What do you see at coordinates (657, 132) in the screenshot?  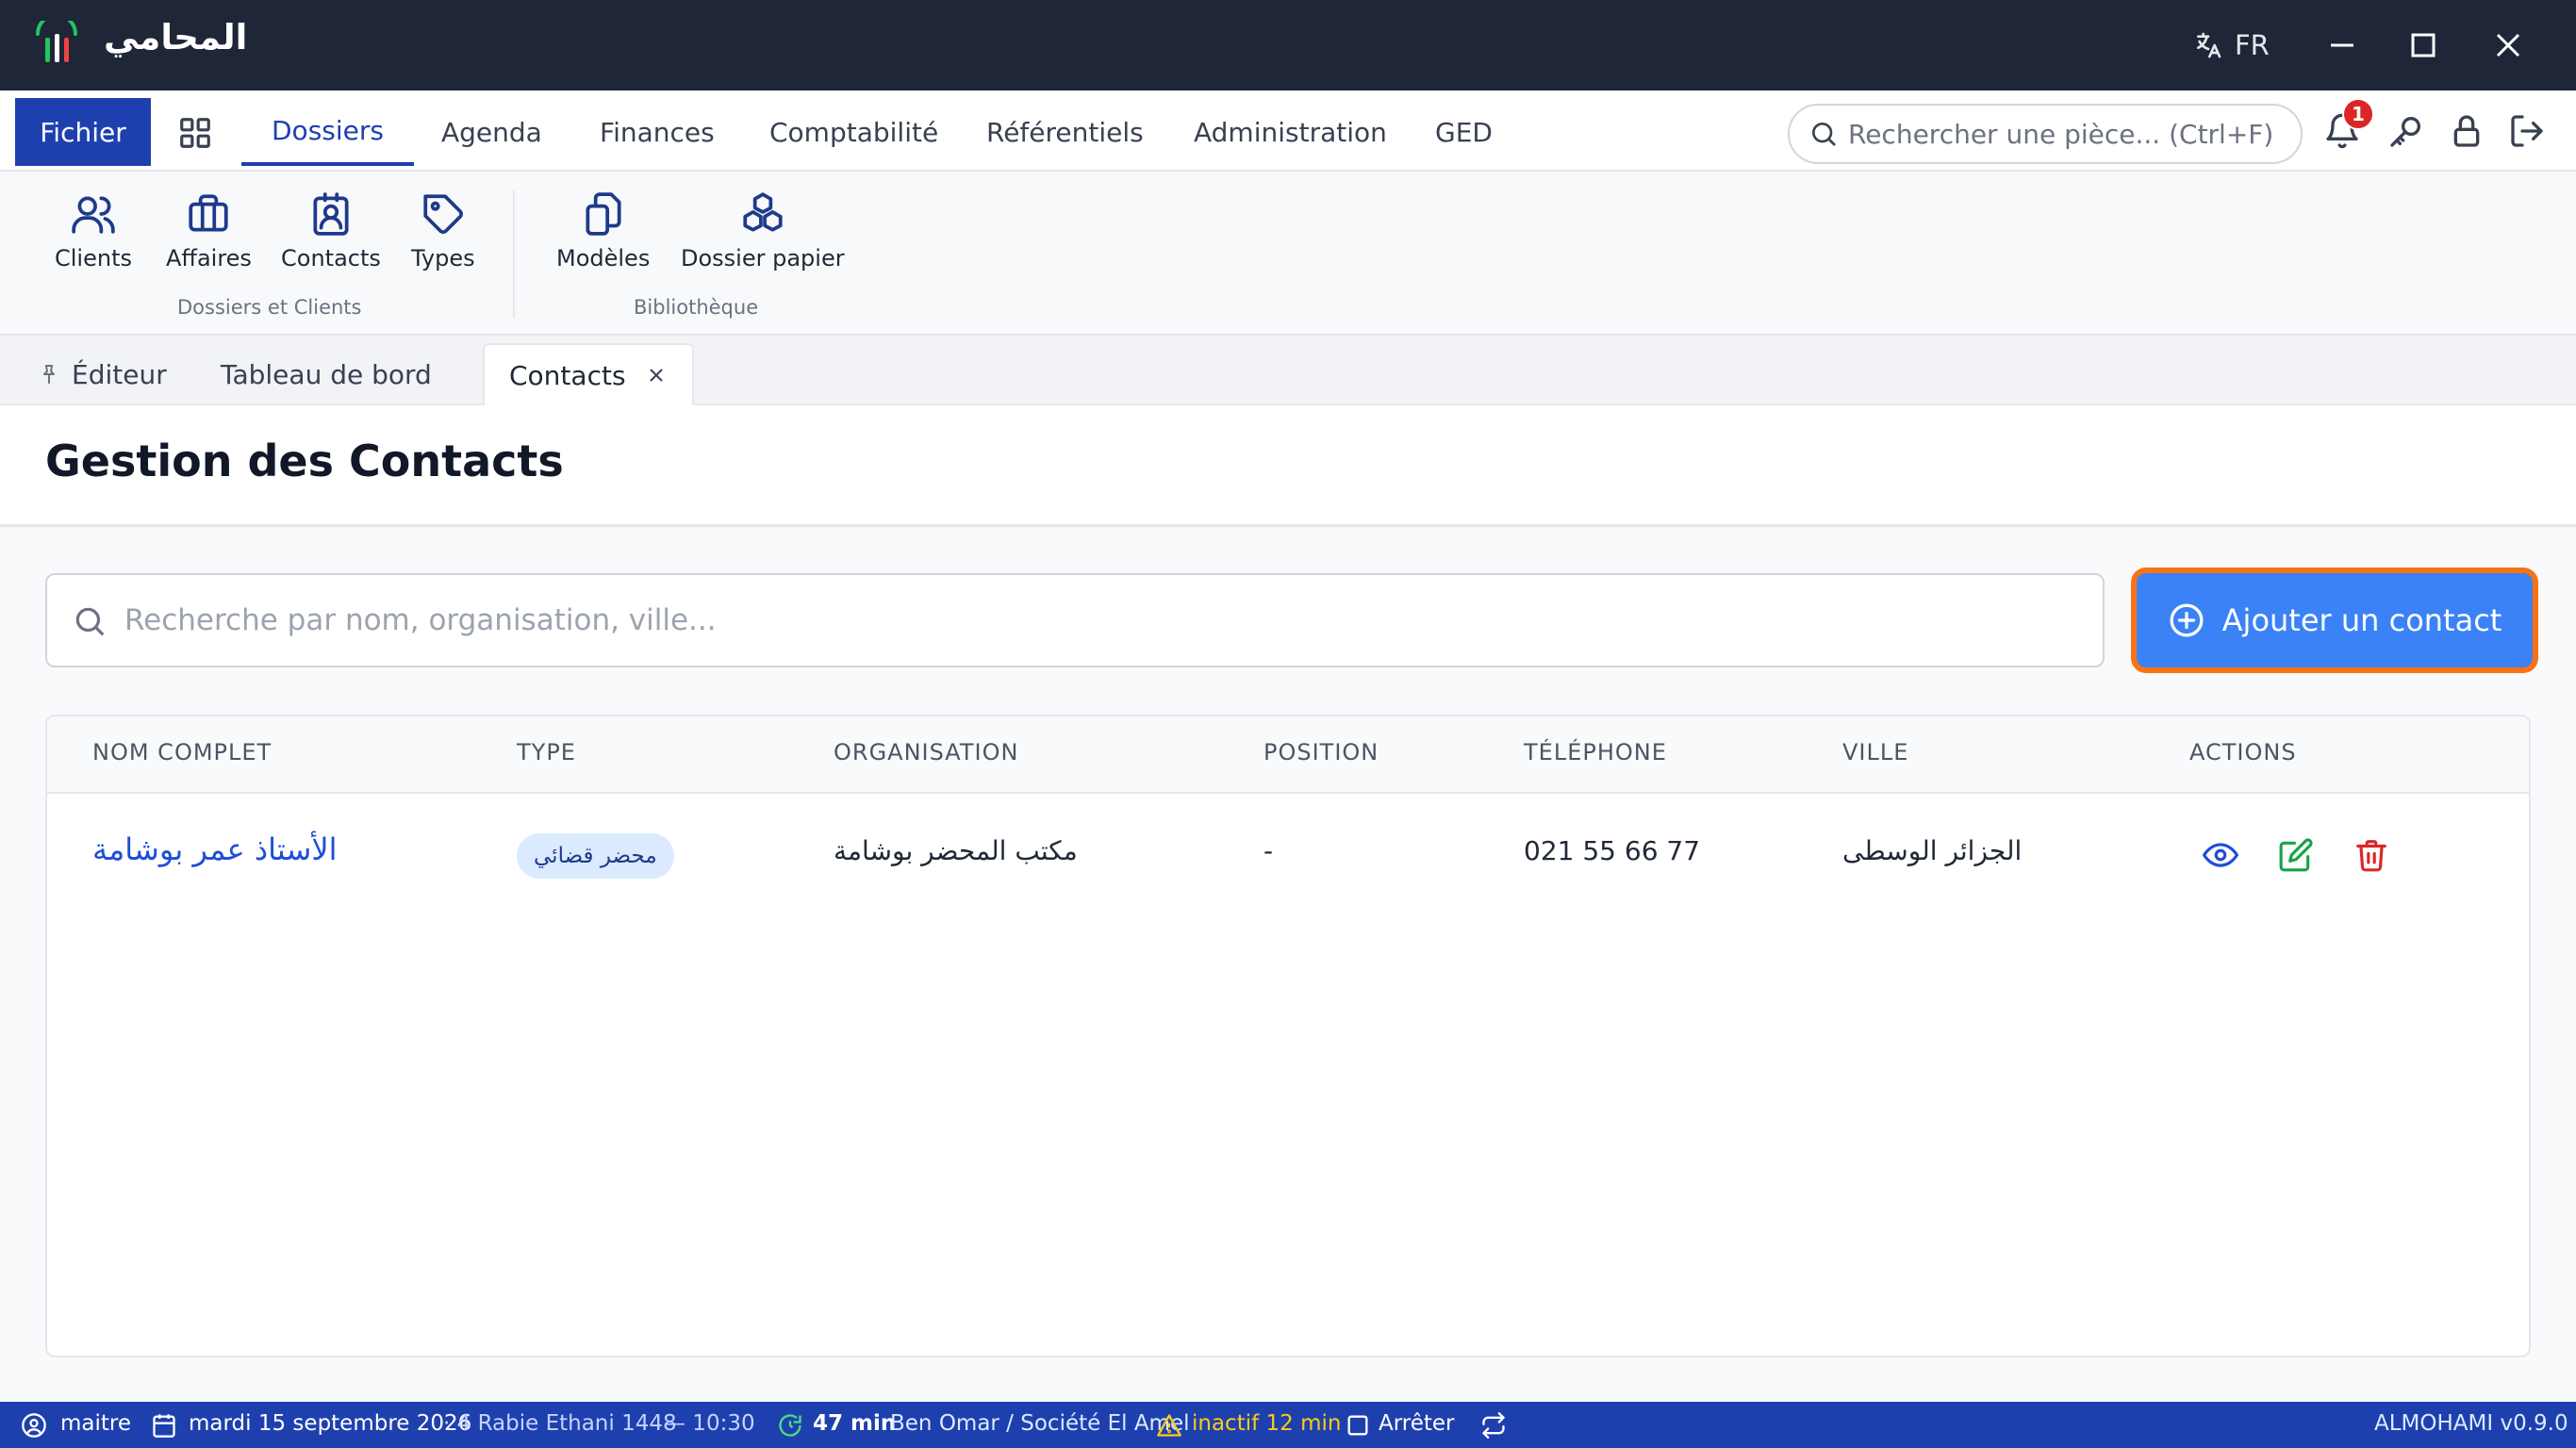 I see `menu-finances: Finances` at bounding box center [657, 132].